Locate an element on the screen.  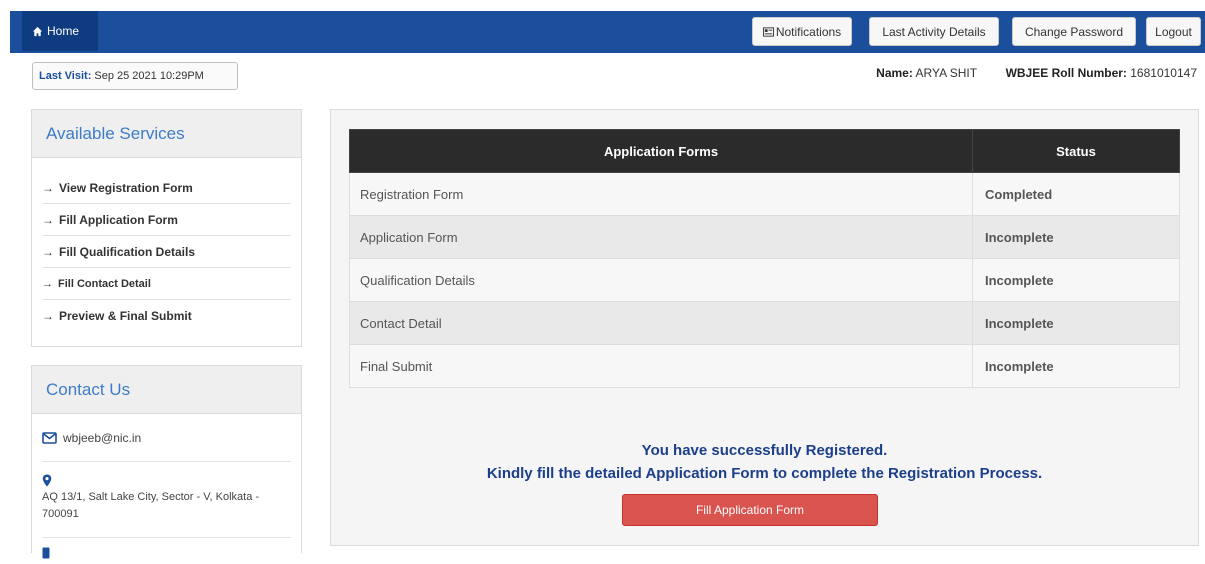
col-header-status: Status is located at coordinates (1076, 151).